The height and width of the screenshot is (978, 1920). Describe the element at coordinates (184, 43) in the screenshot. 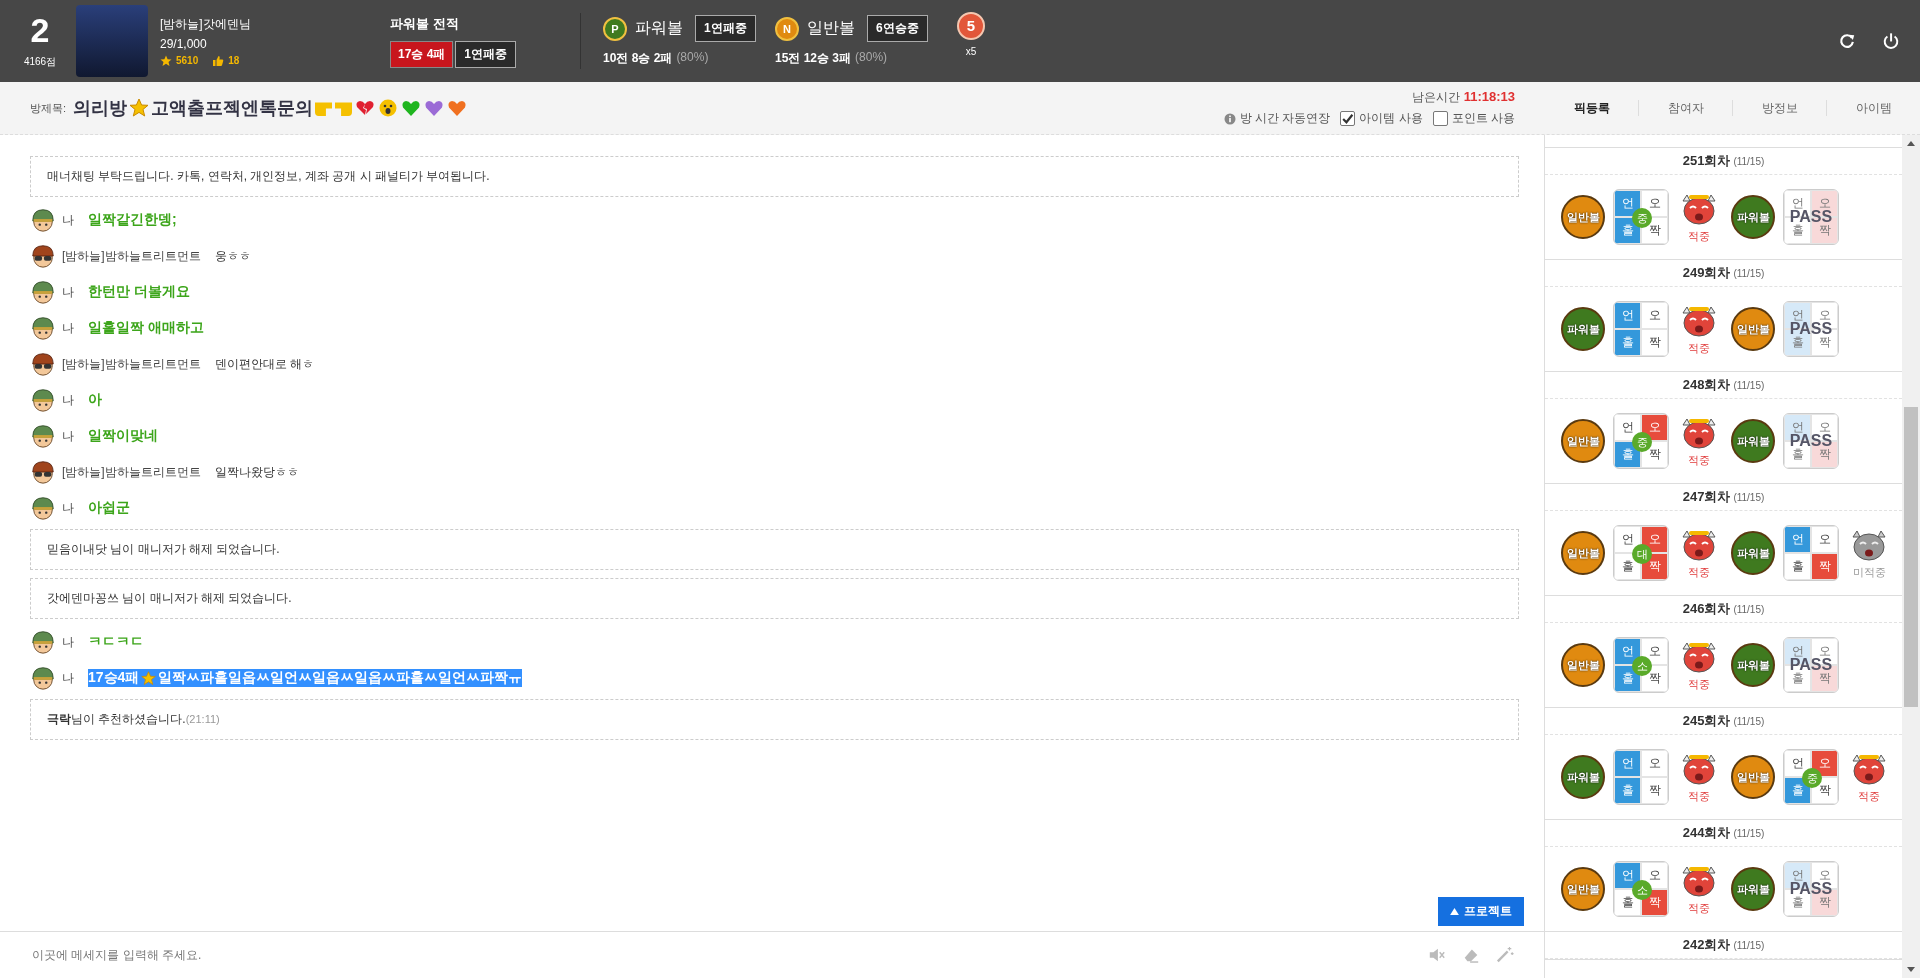

I see `exp-count: 29/1,000` at that location.